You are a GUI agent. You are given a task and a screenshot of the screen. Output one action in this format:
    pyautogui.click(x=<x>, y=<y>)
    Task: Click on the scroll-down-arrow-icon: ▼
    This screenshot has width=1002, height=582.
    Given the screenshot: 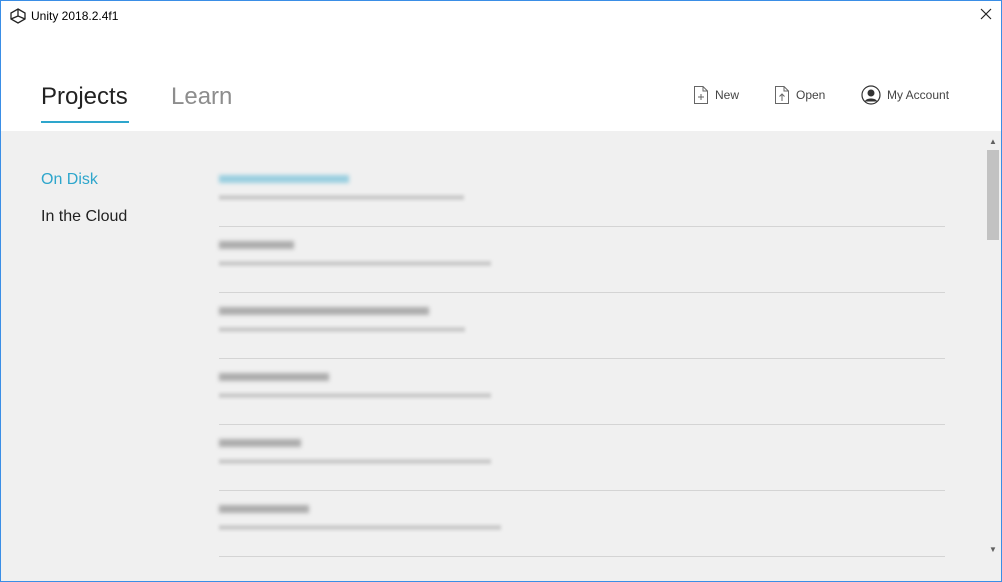 What is the action you would take?
    pyautogui.click(x=993, y=549)
    